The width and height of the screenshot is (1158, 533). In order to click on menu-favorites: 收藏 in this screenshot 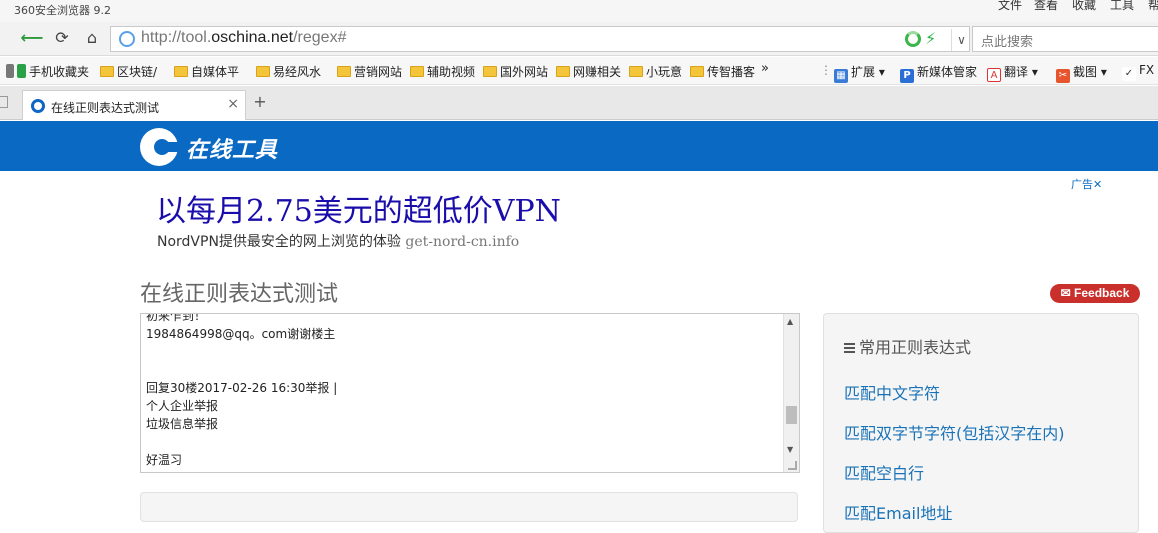, I will do `click(1084, 6)`.